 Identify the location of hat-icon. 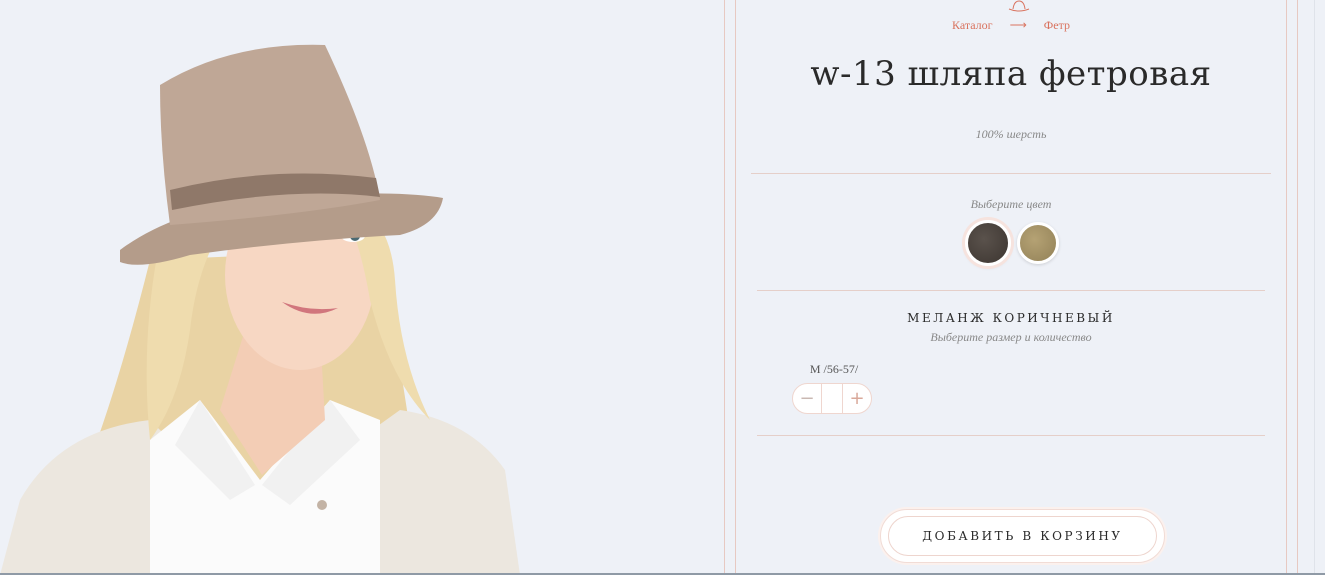
(1019, 6).